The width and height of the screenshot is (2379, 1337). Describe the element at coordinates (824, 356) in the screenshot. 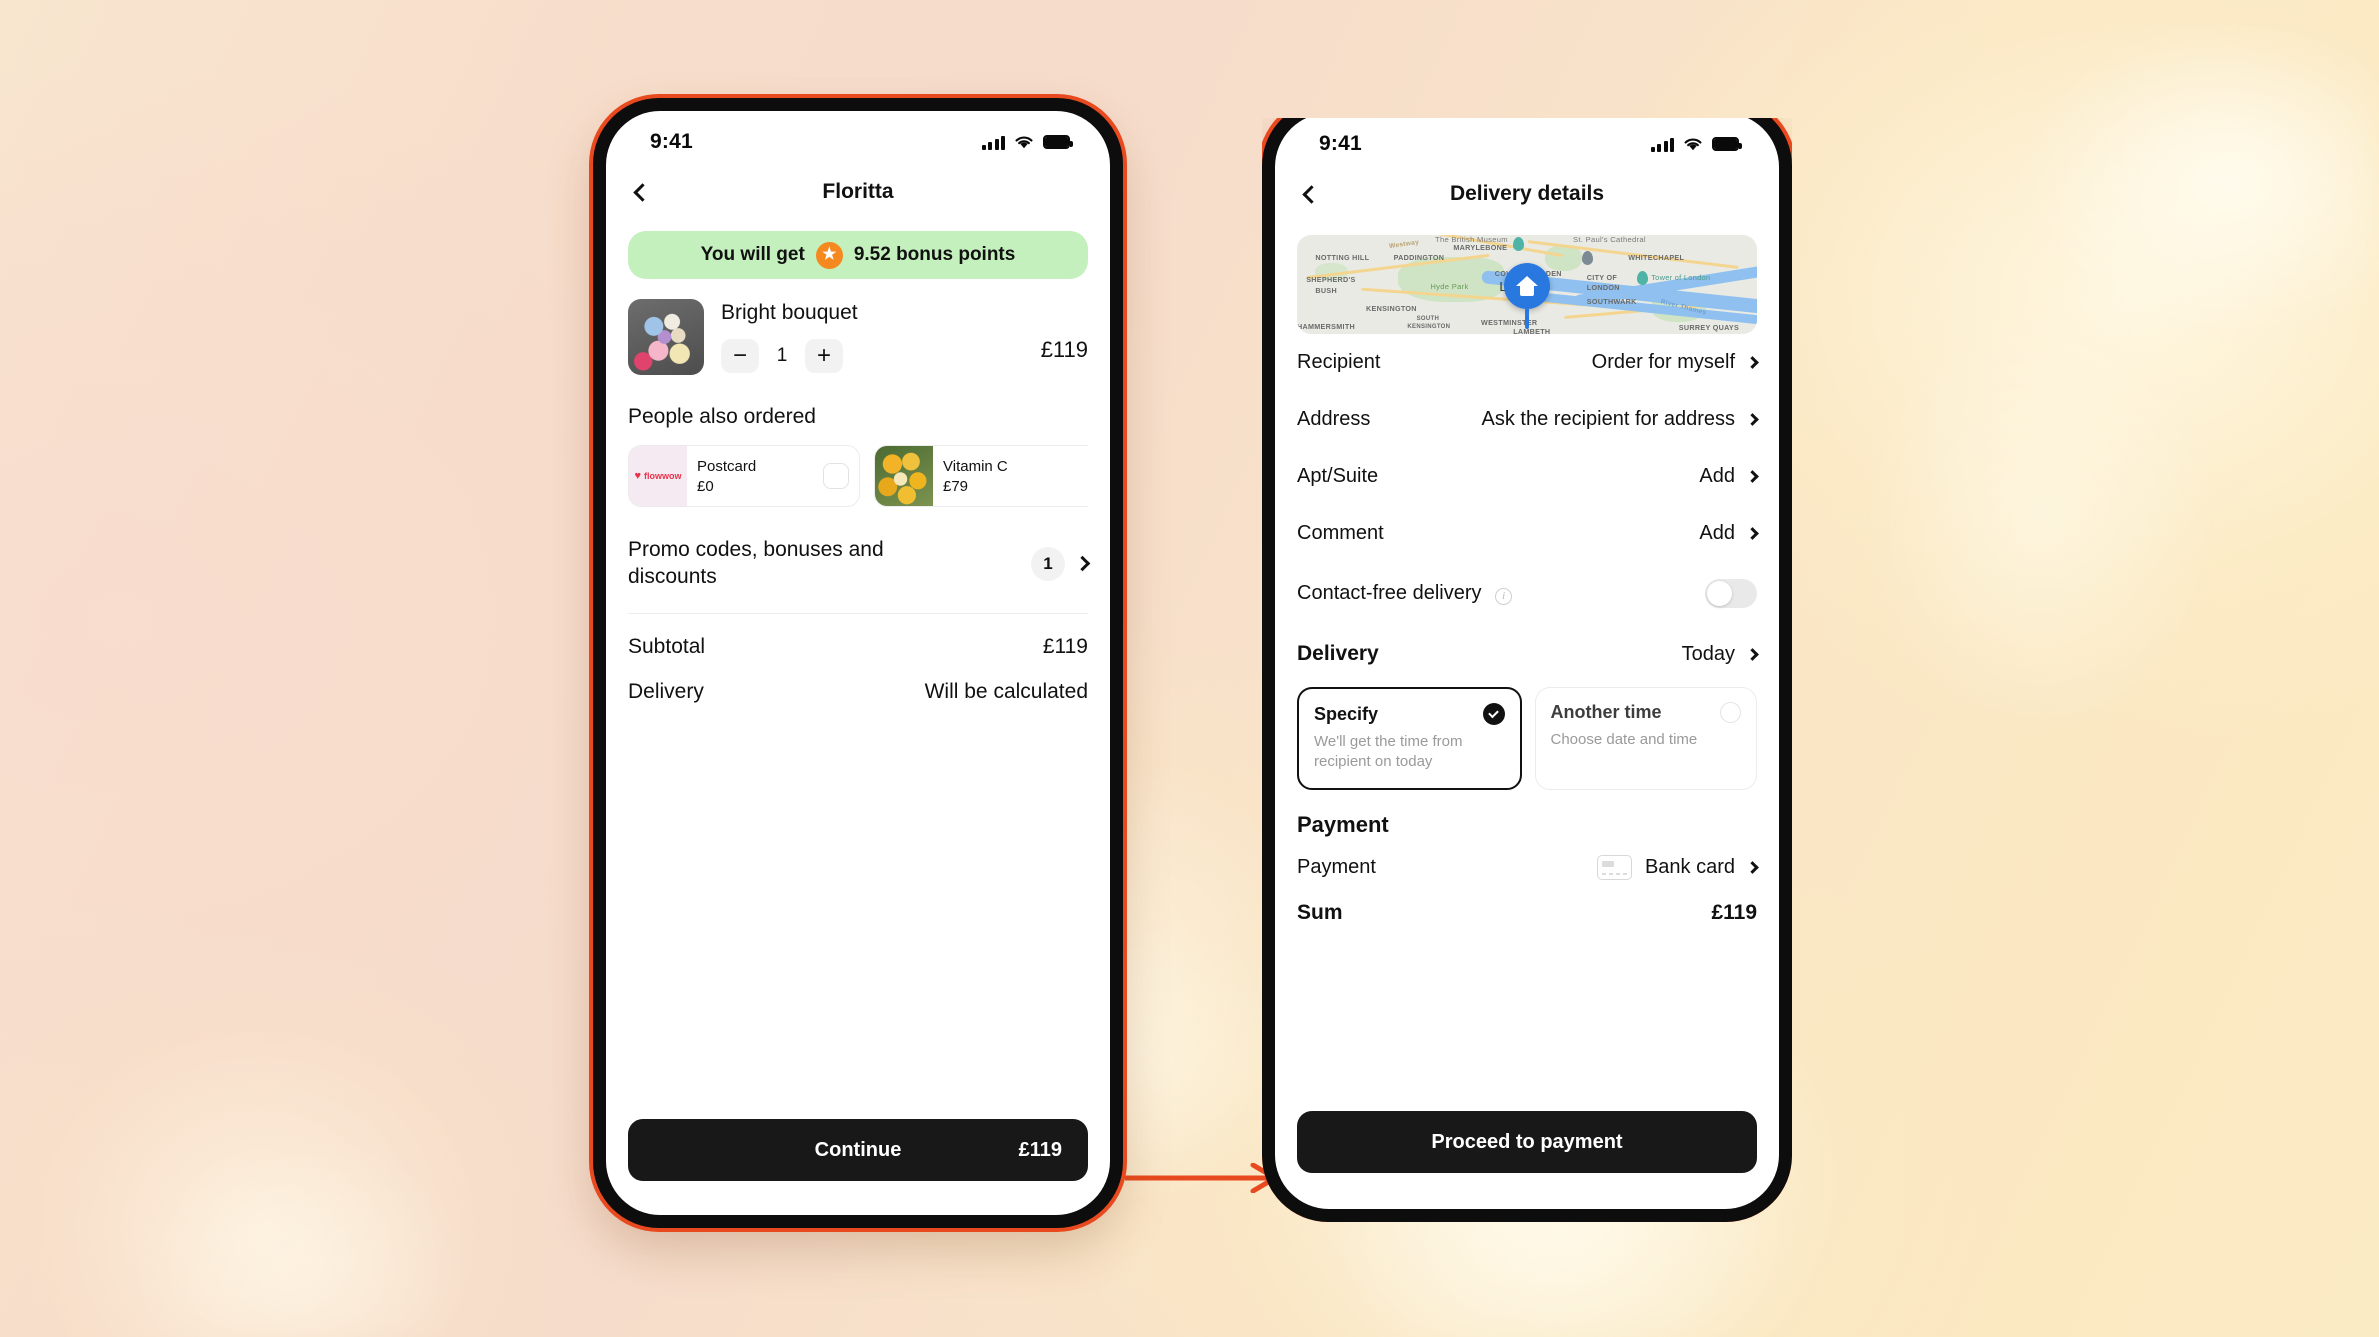

I see `increase-quantity-button: +` at that location.